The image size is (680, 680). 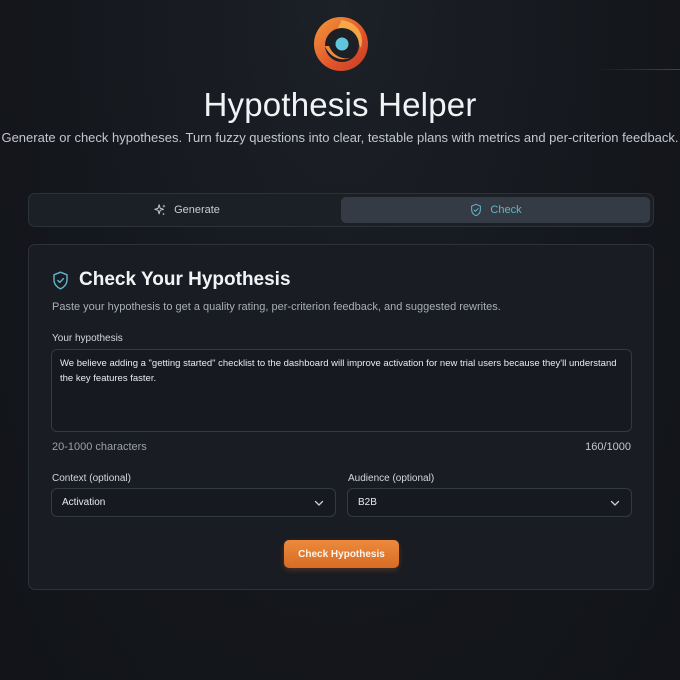 What do you see at coordinates (160, 210) in the screenshot?
I see `sparkles-icon` at bounding box center [160, 210].